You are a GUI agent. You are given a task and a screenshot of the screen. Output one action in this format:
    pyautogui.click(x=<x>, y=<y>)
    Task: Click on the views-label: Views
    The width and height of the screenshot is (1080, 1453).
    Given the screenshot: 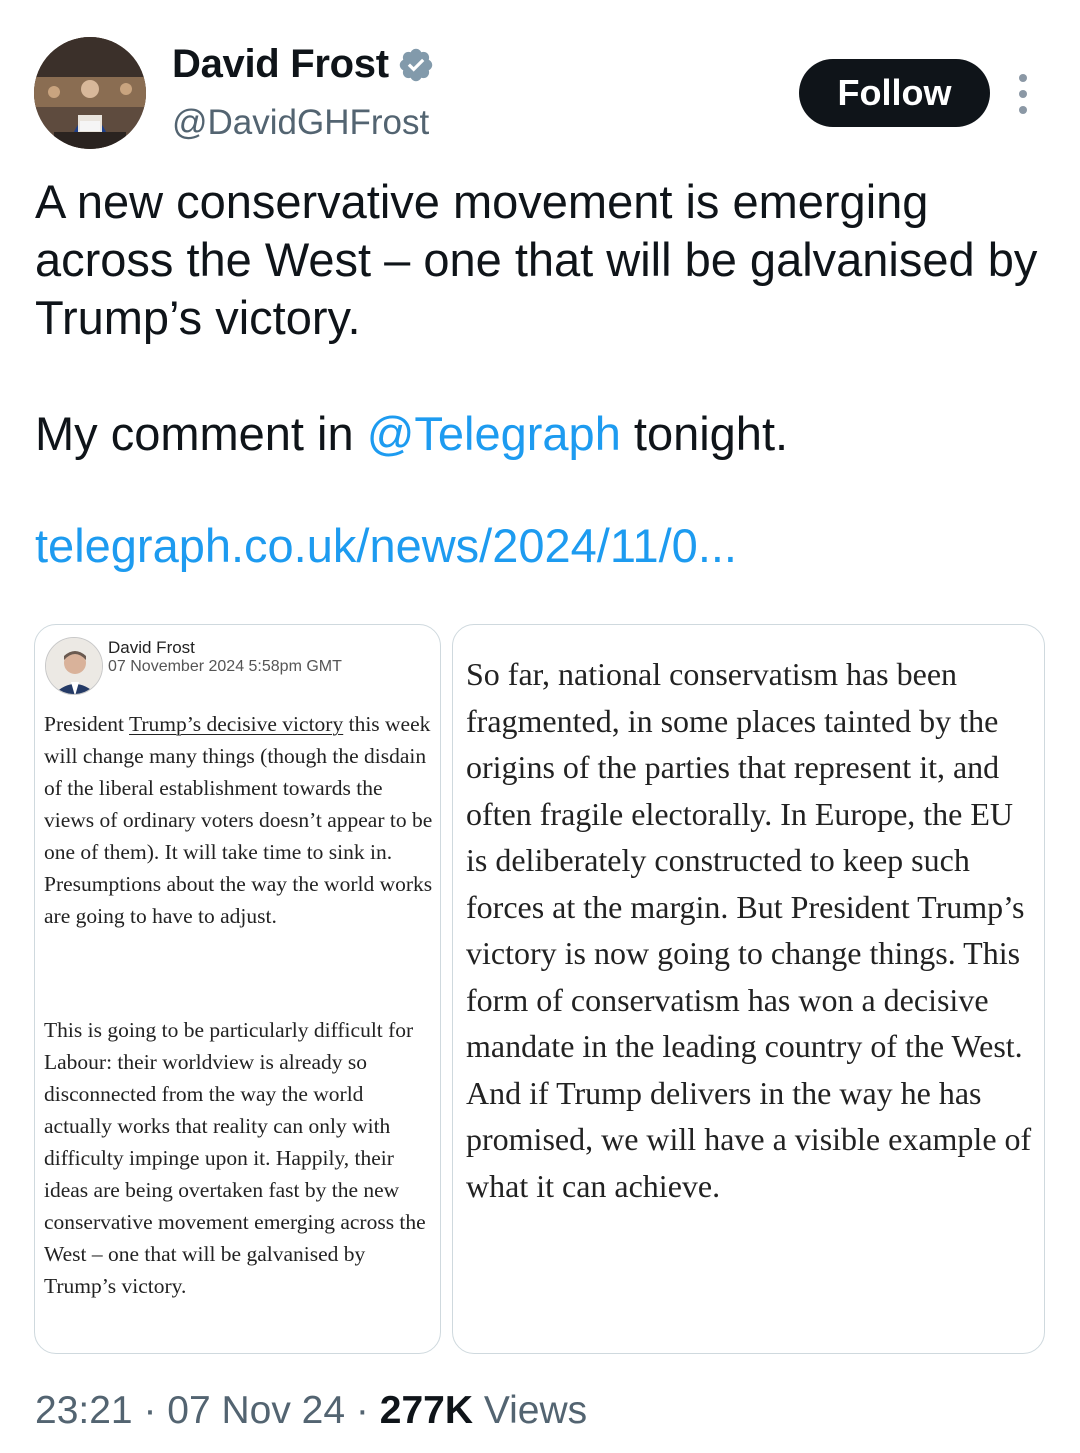 What is the action you would take?
    pyautogui.click(x=530, y=1410)
    